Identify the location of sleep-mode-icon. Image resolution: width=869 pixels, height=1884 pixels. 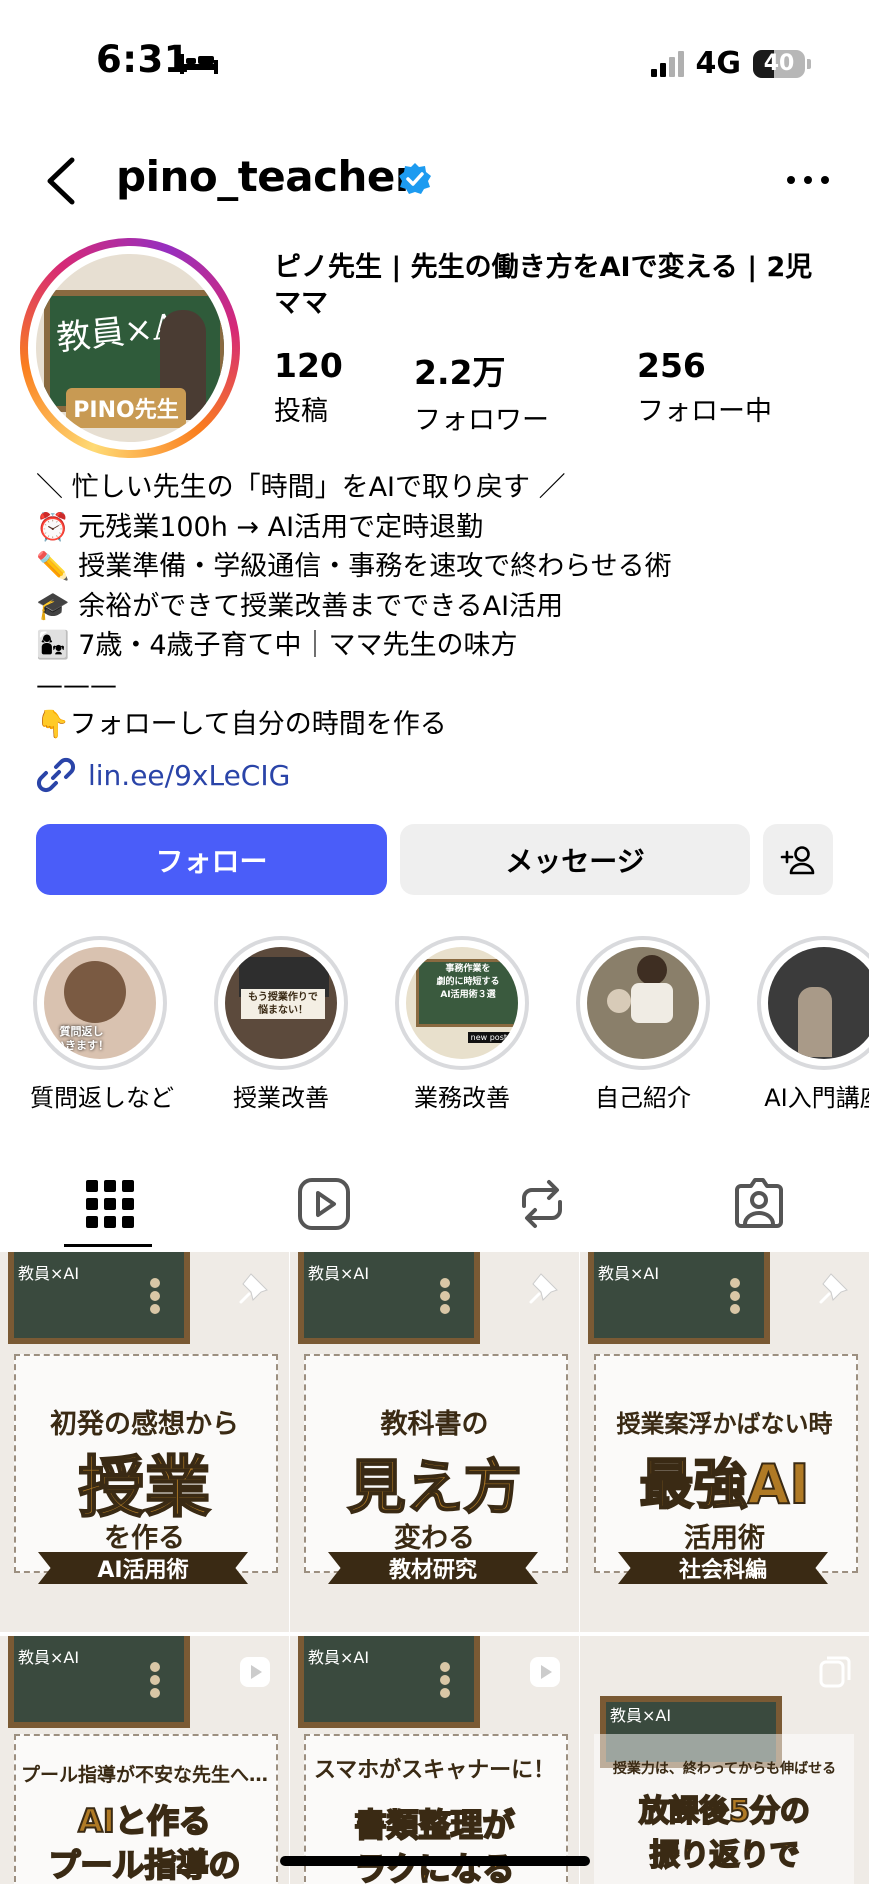
(199, 64).